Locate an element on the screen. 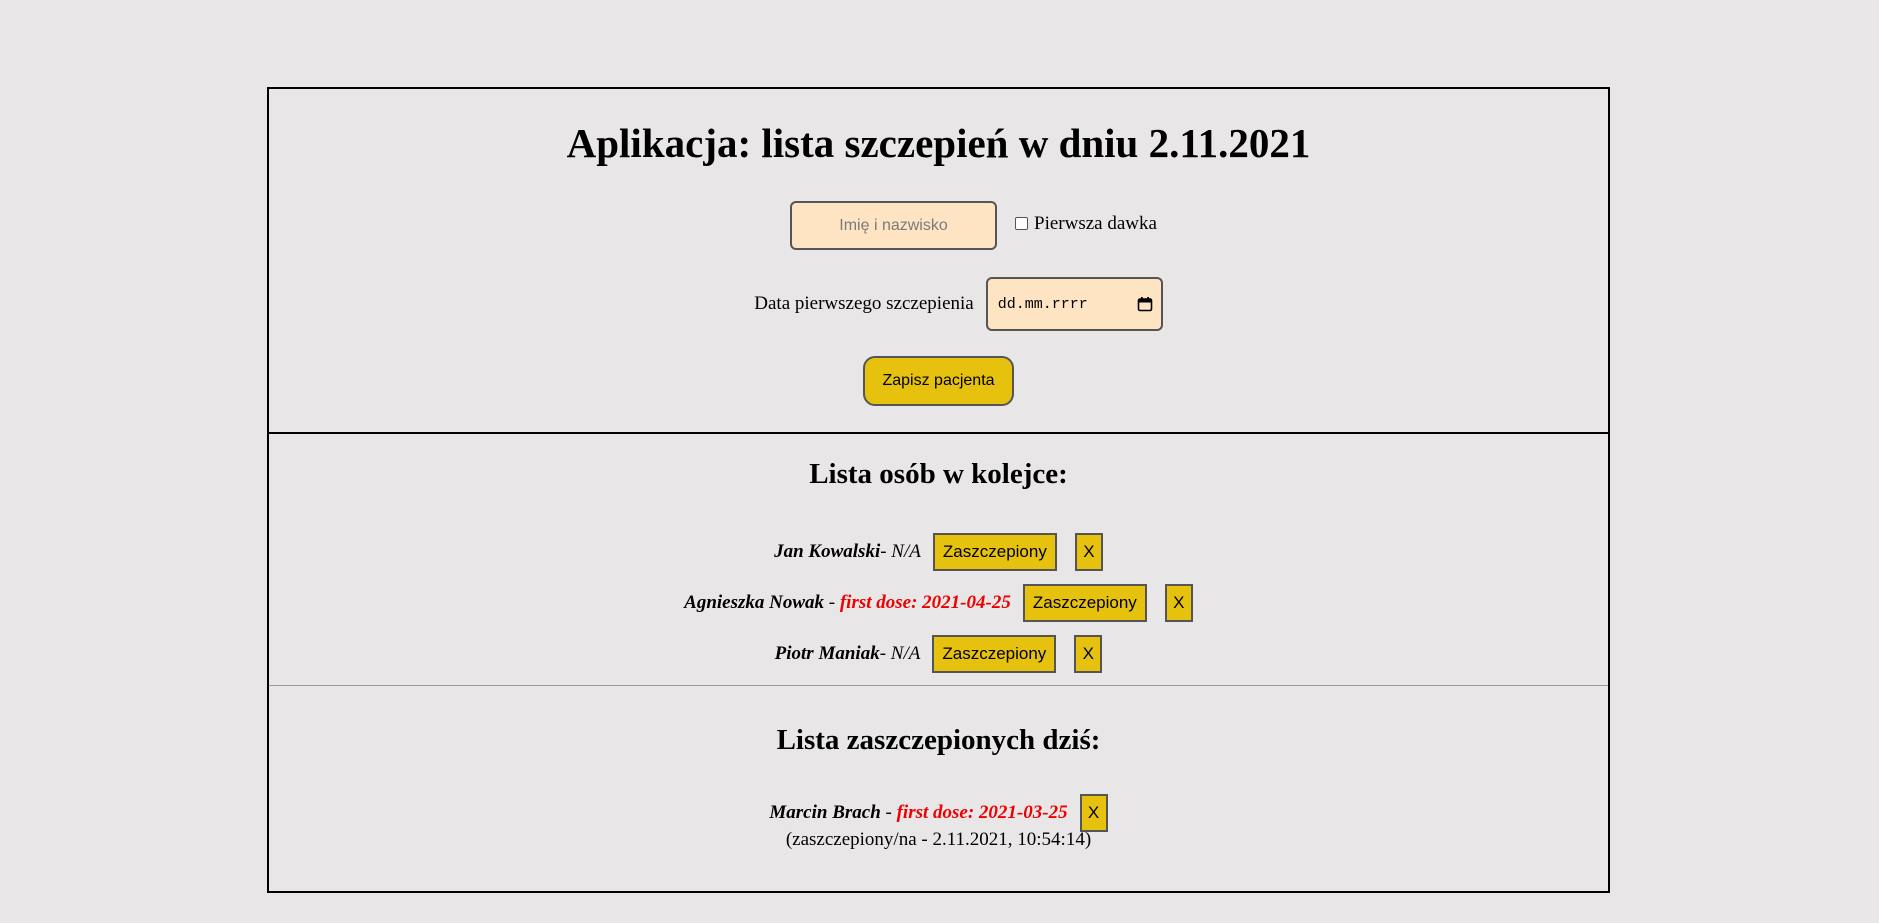 Image resolution: width=1879 pixels, height=923 pixels. queue-item: Jan Kowalski - N/A Zaszczepiony X is located at coordinates (938, 551).